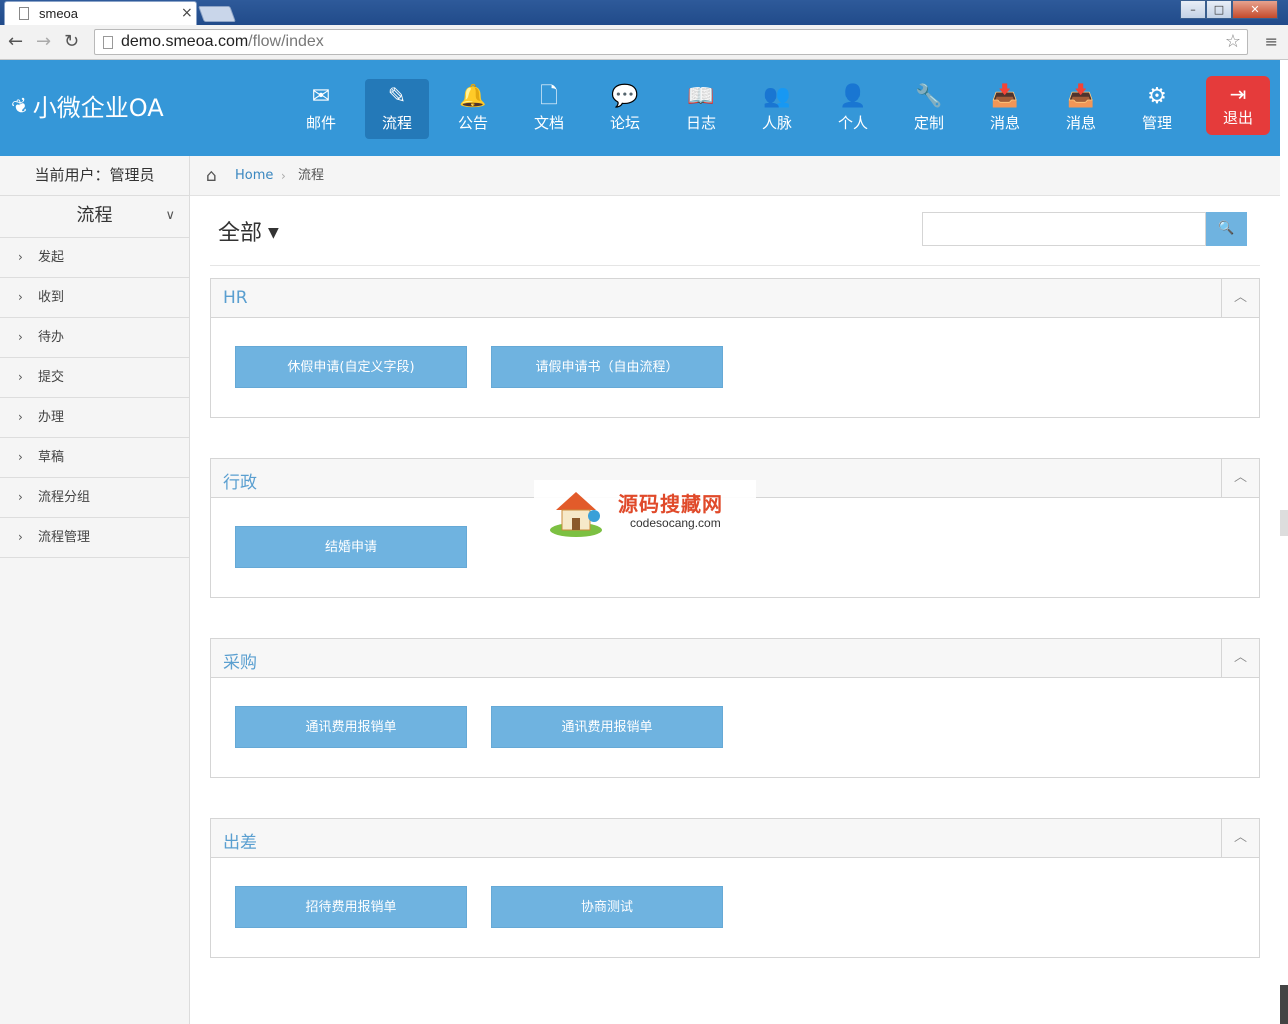 The image size is (1288, 1024). Describe the element at coordinates (1284, 1004) in the screenshot. I see `scrollbar-arrow` at that location.